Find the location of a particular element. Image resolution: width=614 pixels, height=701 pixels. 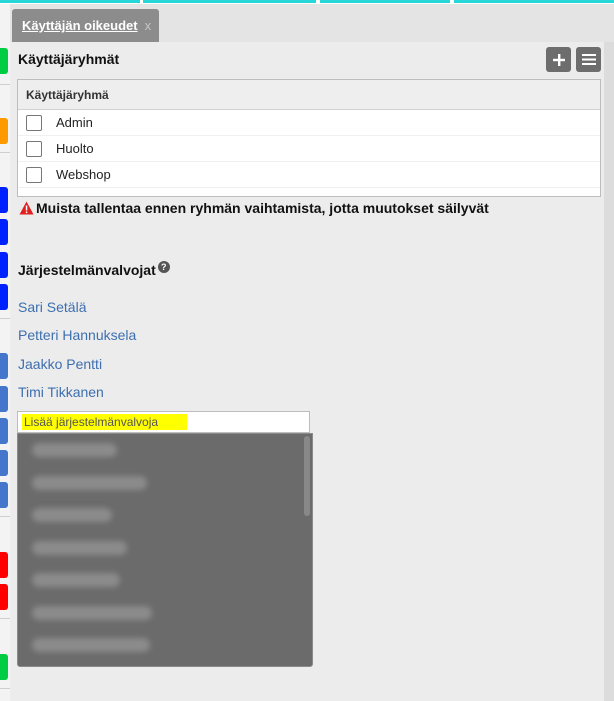

admins-title-text: Järjestelmänvalvojat is located at coordinates (87, 270).